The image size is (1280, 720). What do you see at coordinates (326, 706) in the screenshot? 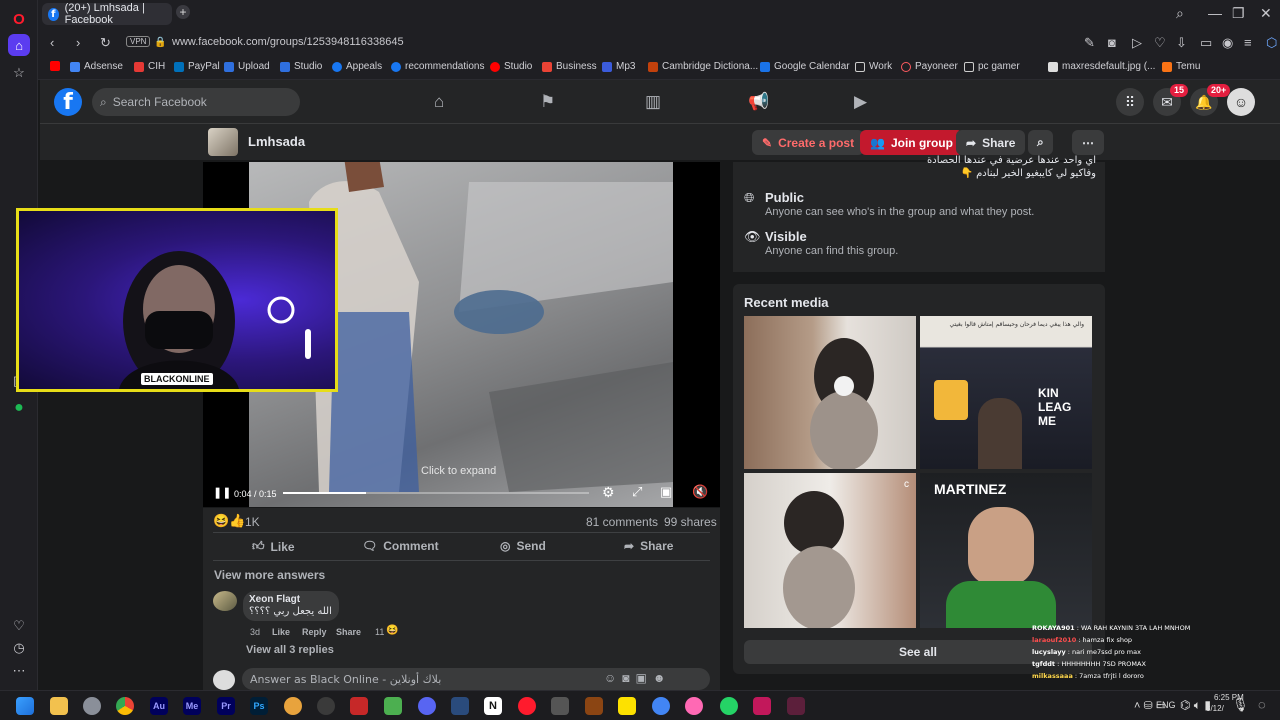
I see `obs-icon` at bounding box center [326, 706].